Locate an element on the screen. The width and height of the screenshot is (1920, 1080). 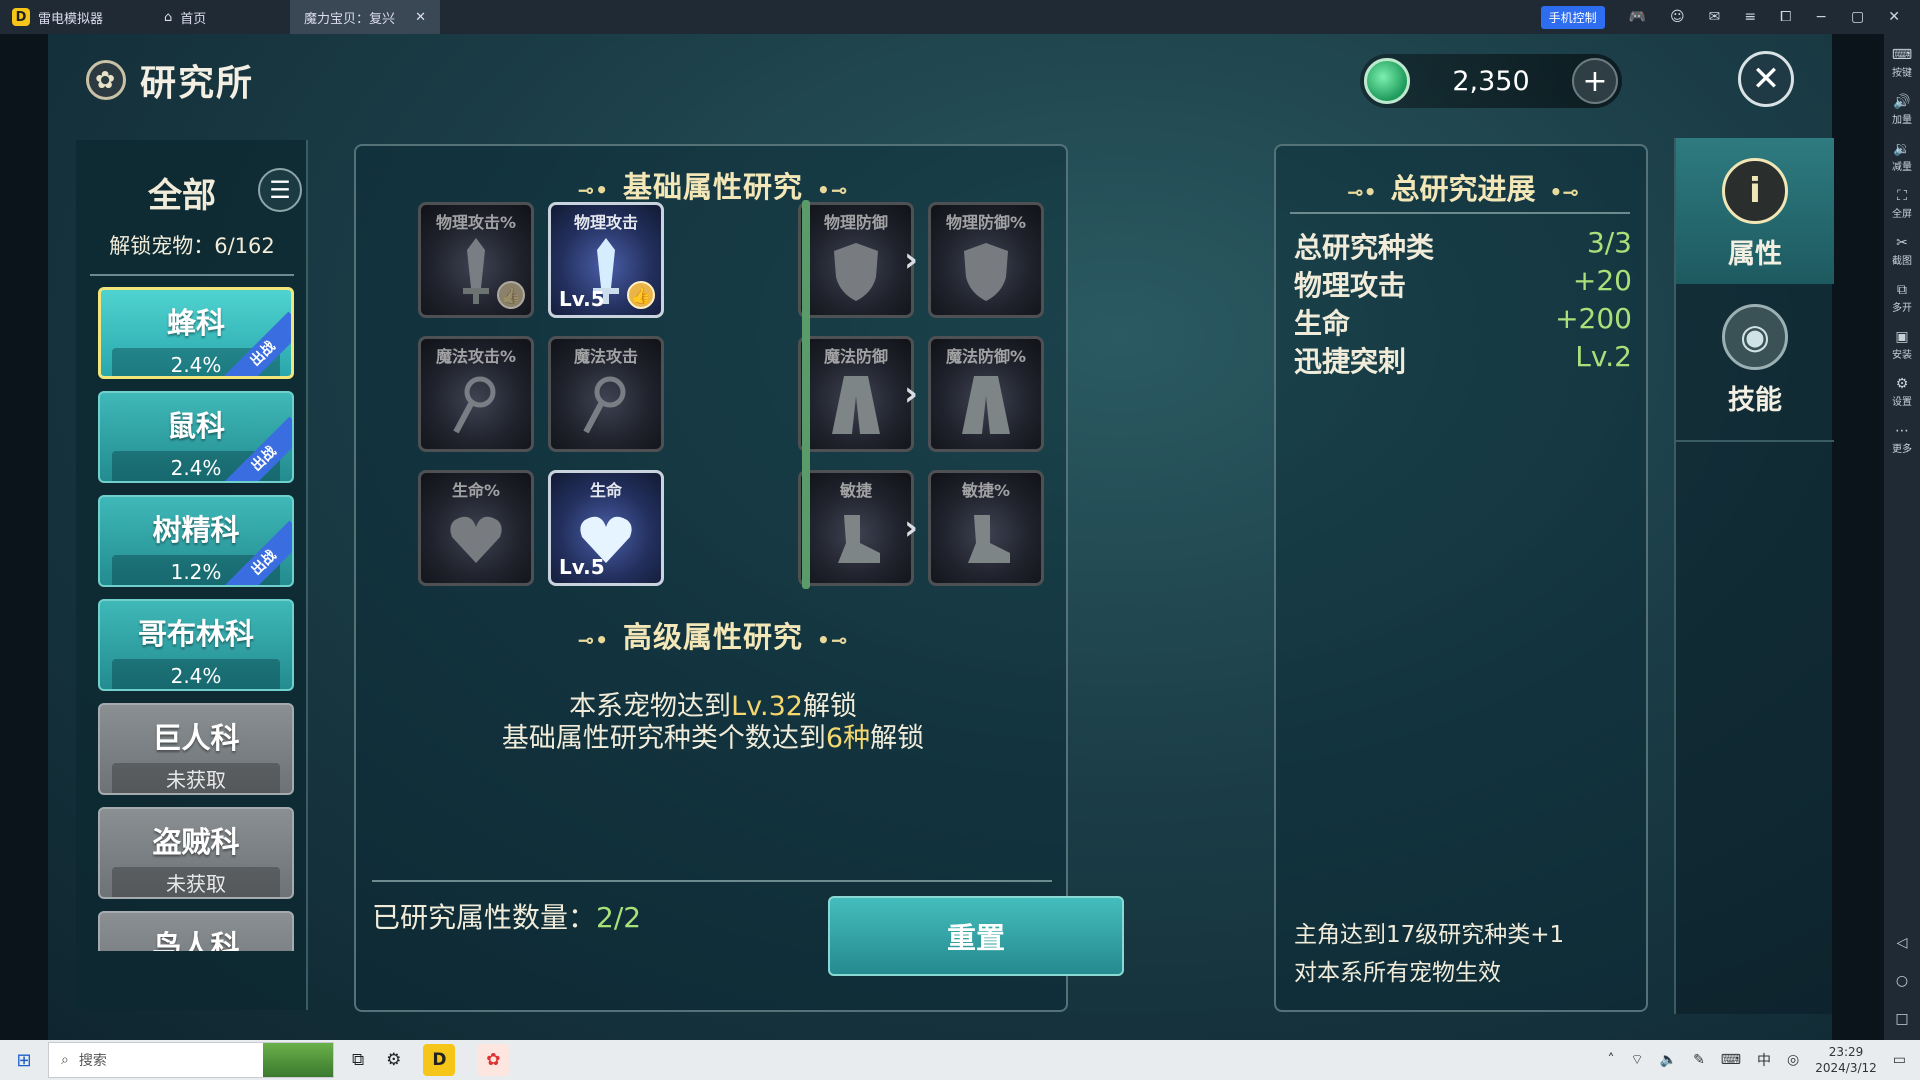
ldplayer-logo-icon: D is located at coordinates (21, 17).